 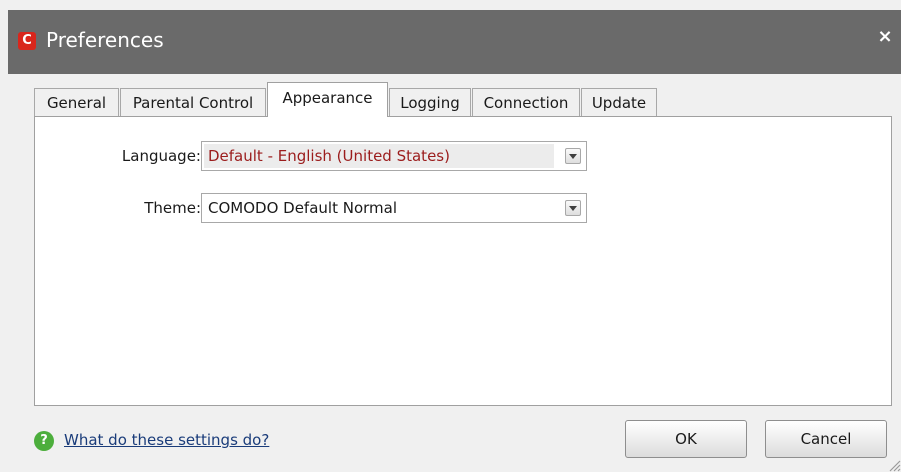 I want to click on theme-dropdown: COMODO Default Normal, so click(x=394, y=208).